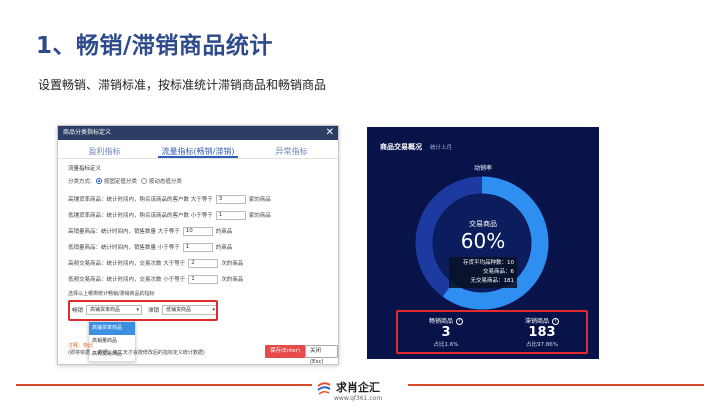  Describe the element at coordinates (127, 264) in the screenshot. I see `rule-text: 高频交易商品：统计时间内，交易次数 大于等于` at that location.